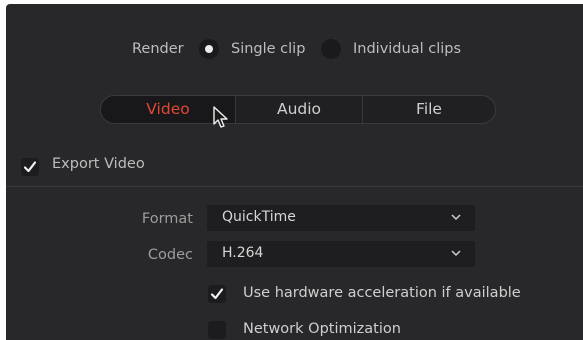 The image size is (583, 340). Describe the element at coordinates (294, 186) in the screenshot. I see `section-divider` at that location.